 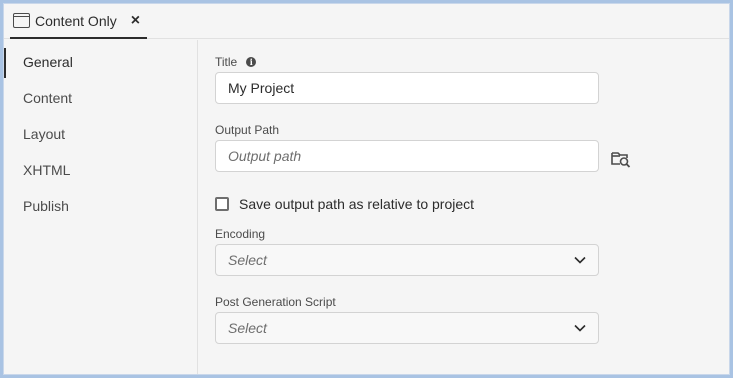 What do you see at coordinates (44, 134) in the screenshot?
I see `sidebar-item-label: Layout` at bounding box center [44, 134].